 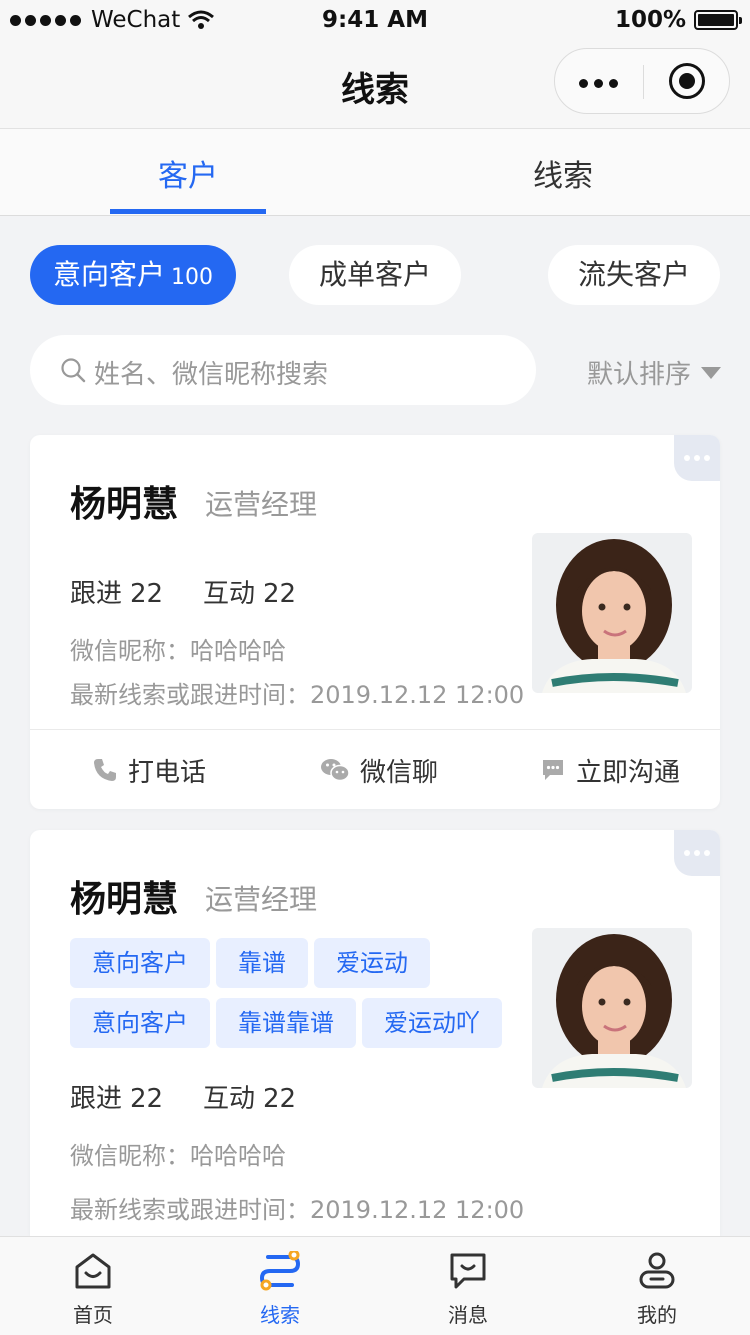 What do you see at coordinates (468, 1289) in the screenshot?
I see `tab-messages: 消息` at bounding box center [468, 1289].